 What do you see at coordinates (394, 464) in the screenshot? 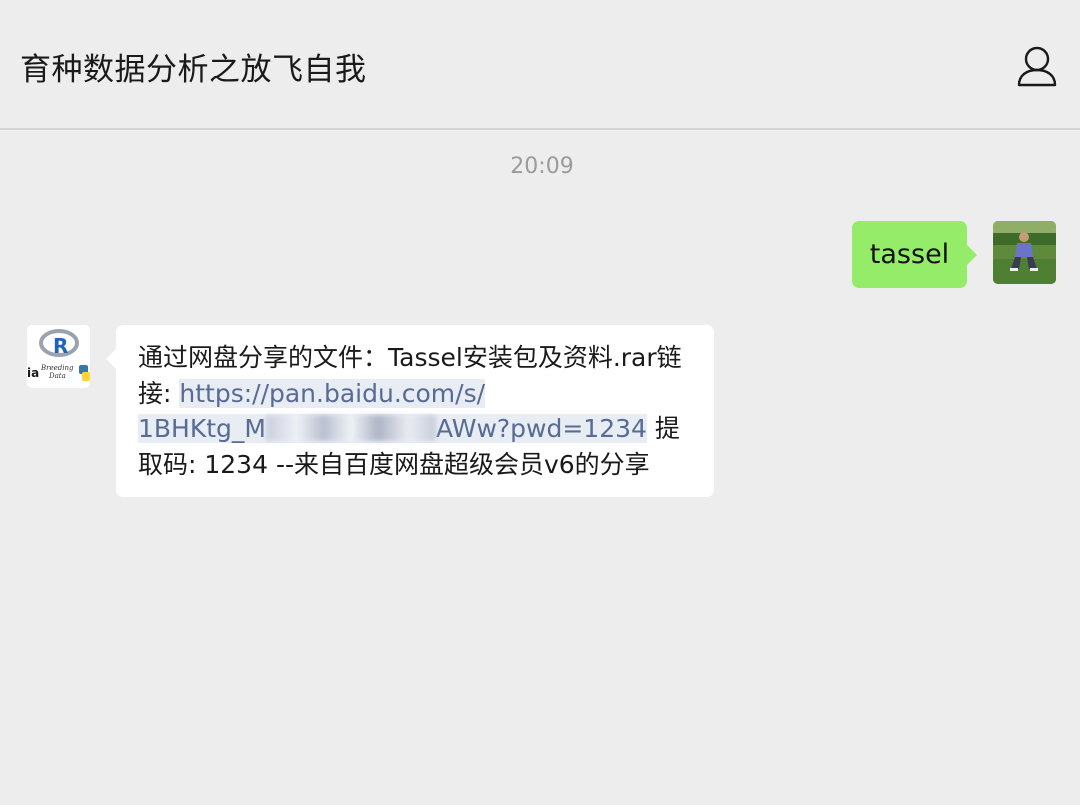
I see `message-line-4: 取码: 1234 --来自百度网盘超级会员v6的分享` at bounding box center [394, 464].